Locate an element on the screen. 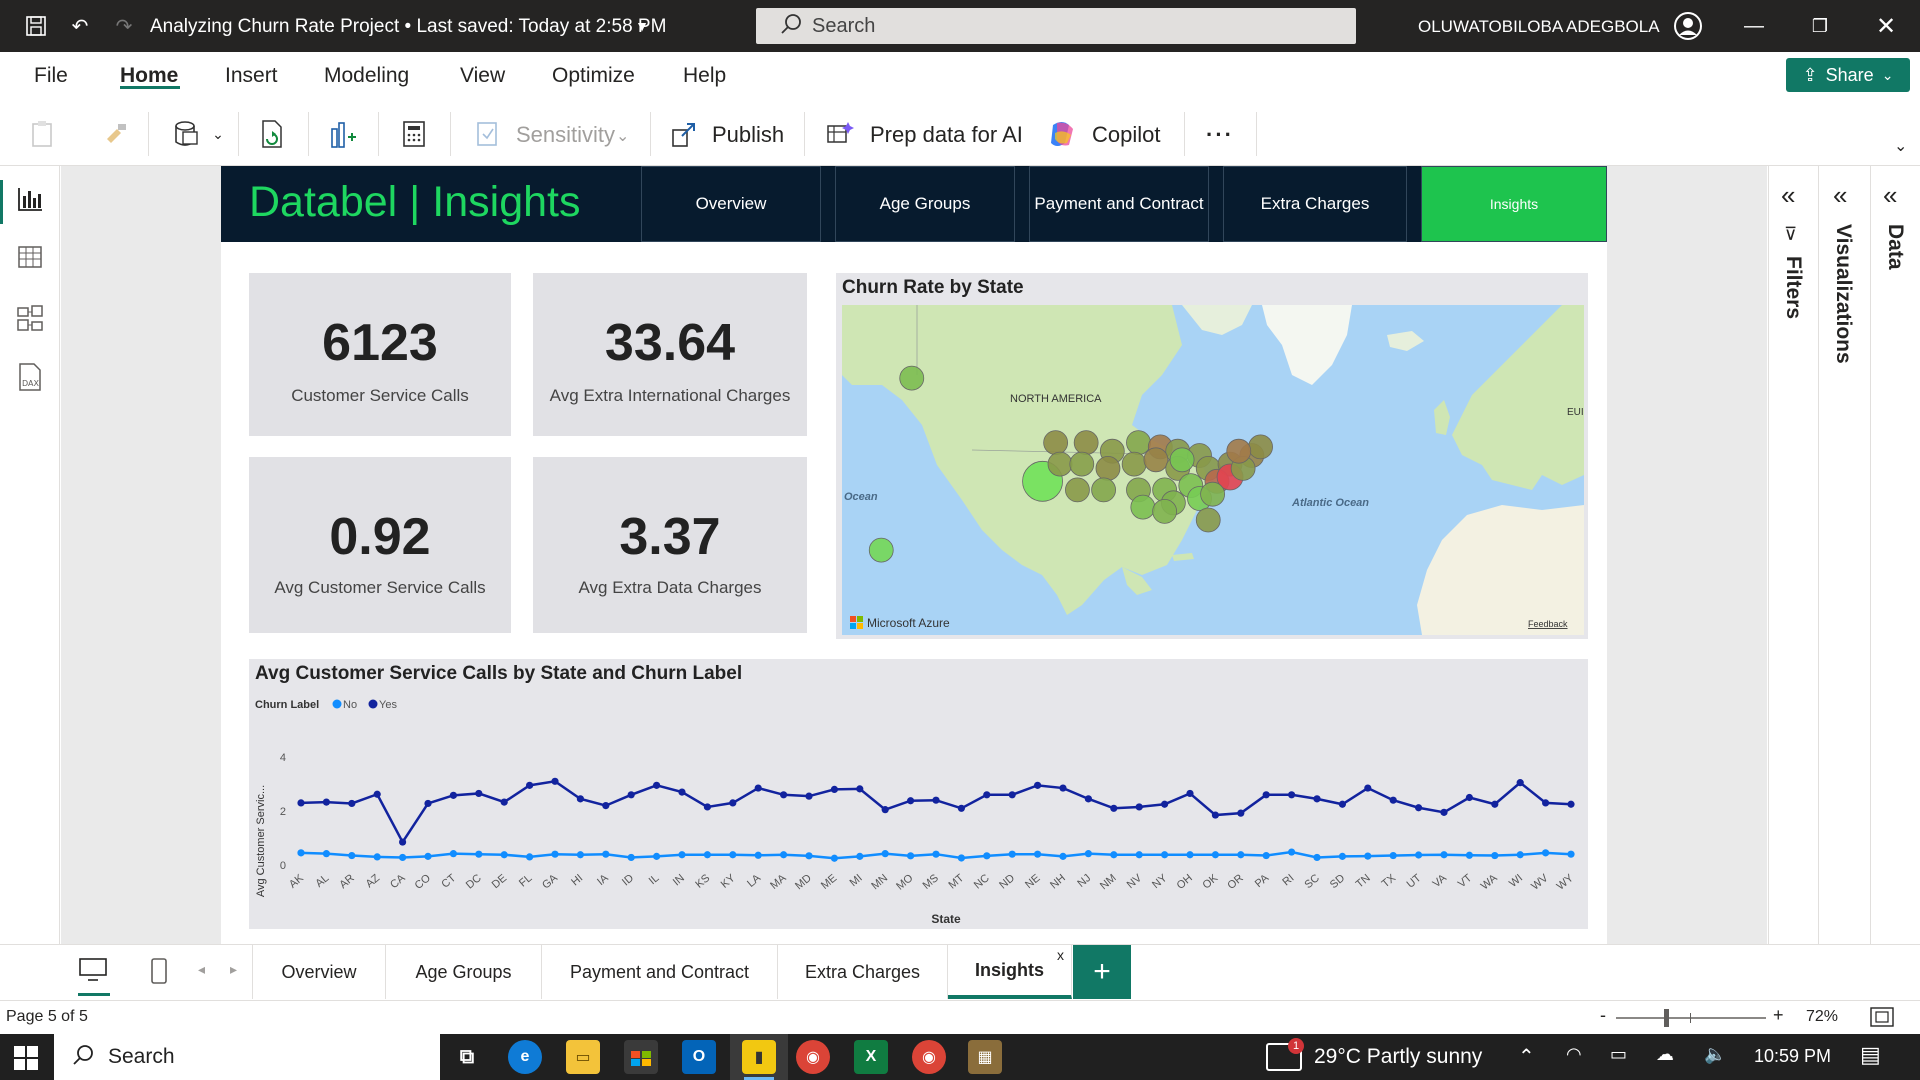 The height and width of the screenshot is (1080, 1920). page-tab-age-groups: Age Groups is located at coordinates (464, 972).